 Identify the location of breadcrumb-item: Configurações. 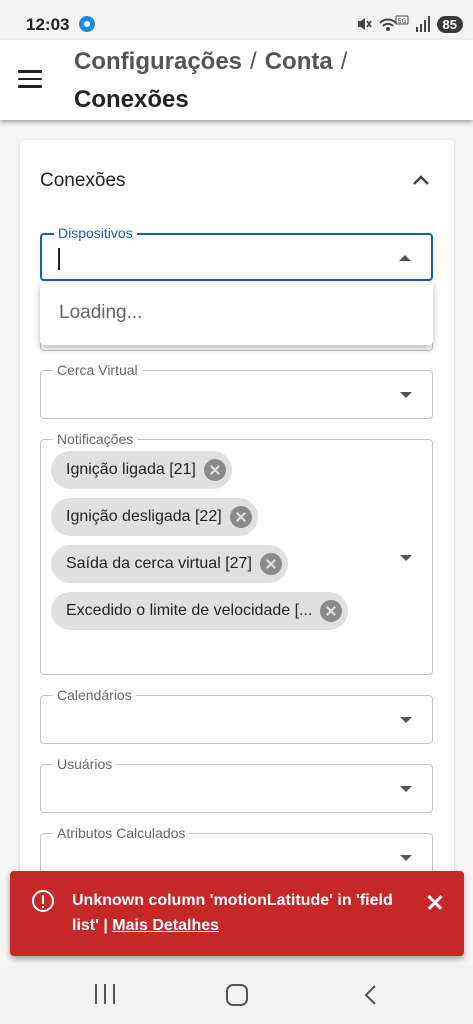
(158, 61).